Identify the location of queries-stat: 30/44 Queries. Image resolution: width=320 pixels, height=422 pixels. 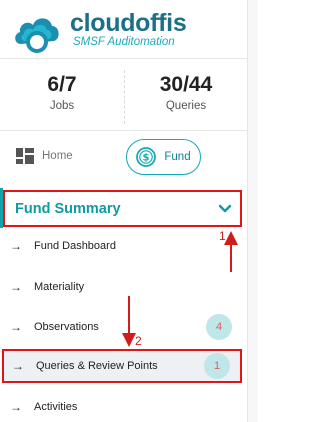
(186, 92).